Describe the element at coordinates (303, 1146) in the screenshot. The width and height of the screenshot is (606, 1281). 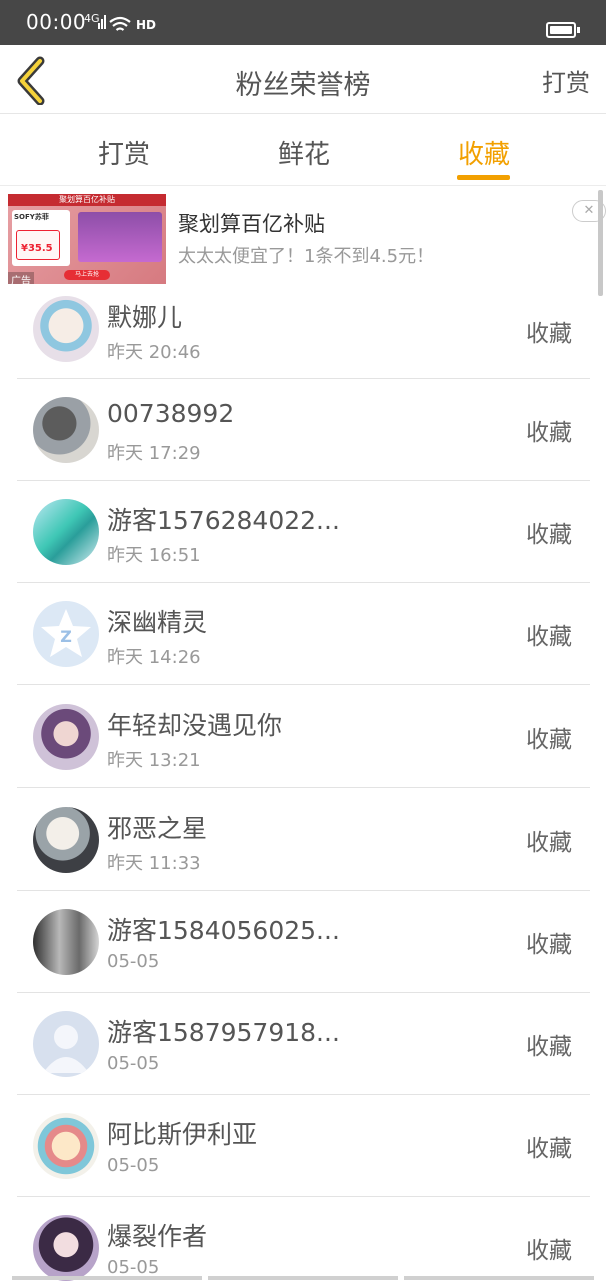
I see `list-item: 阿比斯伊利亚 05-05 收藏` at that location.